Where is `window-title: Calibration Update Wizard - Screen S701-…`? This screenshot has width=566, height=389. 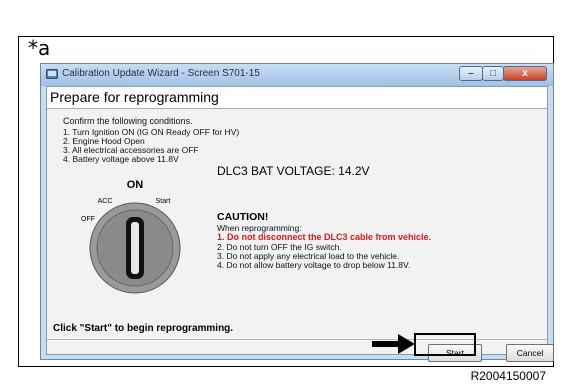 window-title: Calibration Update Wizard - Screen S701-… is located at coordinates (161, 73).